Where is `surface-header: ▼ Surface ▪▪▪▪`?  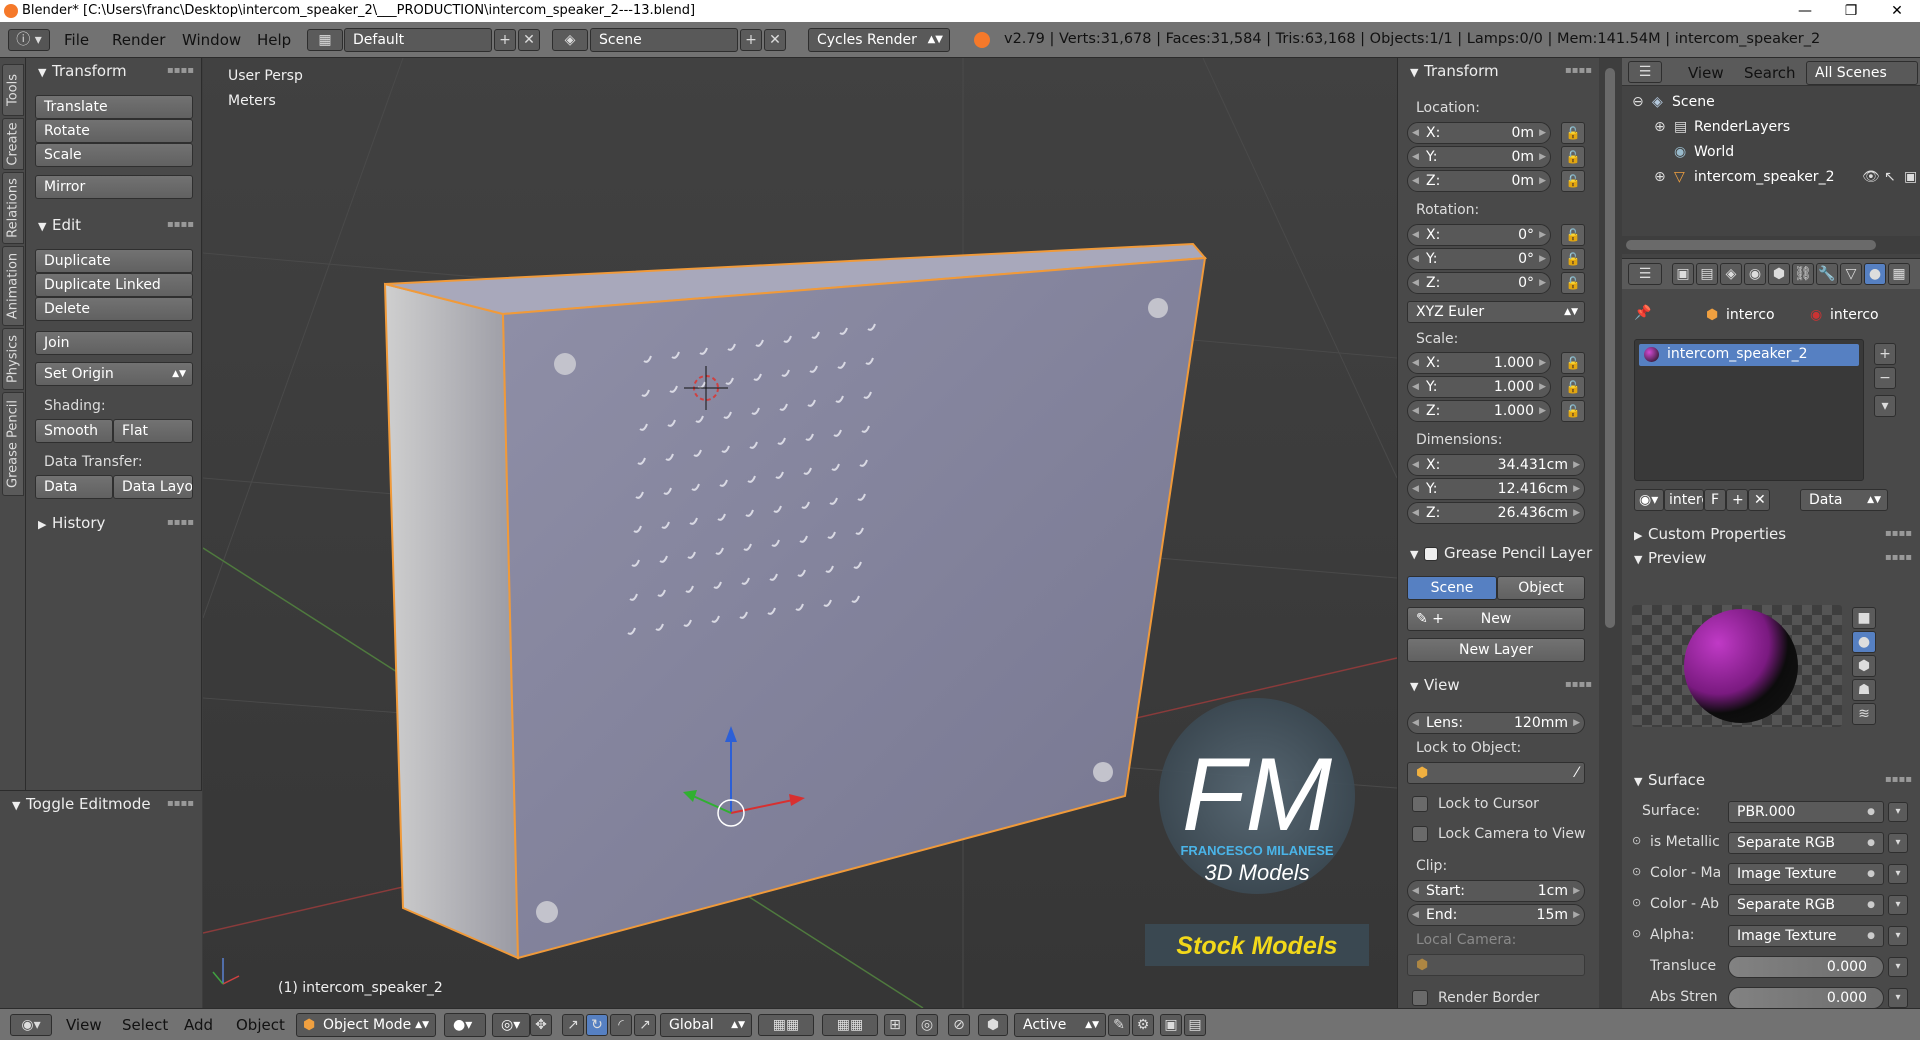
surface-header: ▼ Surface ▪▪▪▪ is located at coordinates (1771, 780).